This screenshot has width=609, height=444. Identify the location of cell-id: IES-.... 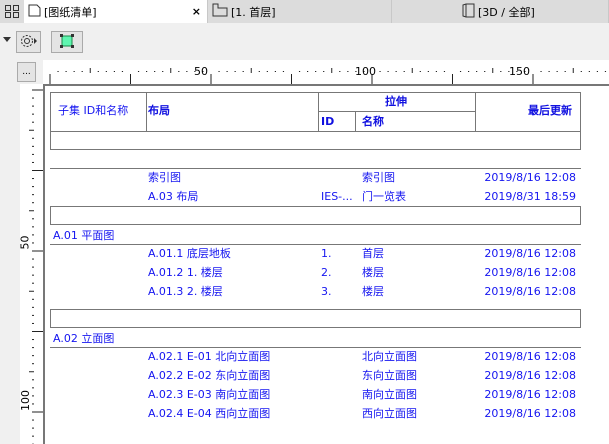
(337, 196).